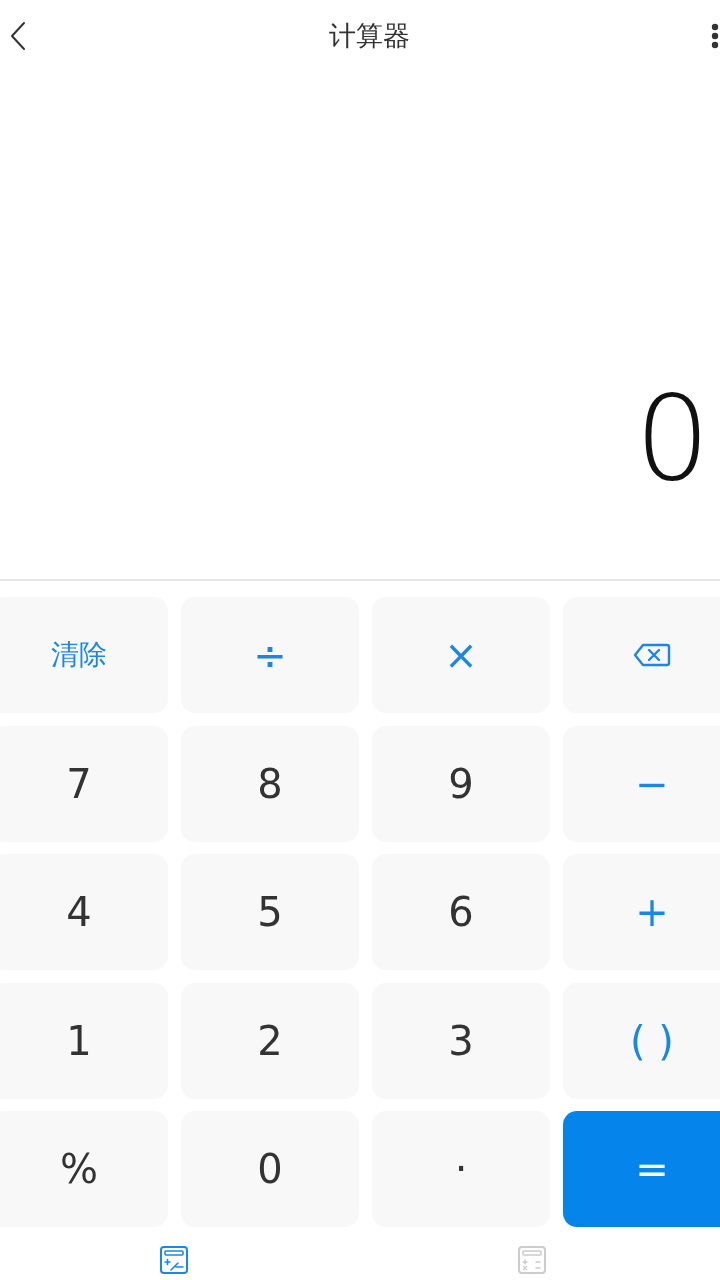  What do you see at coordinates (84, 912) in the screenshot?
I see `number-key: 4` at bounding box center [84, 912].